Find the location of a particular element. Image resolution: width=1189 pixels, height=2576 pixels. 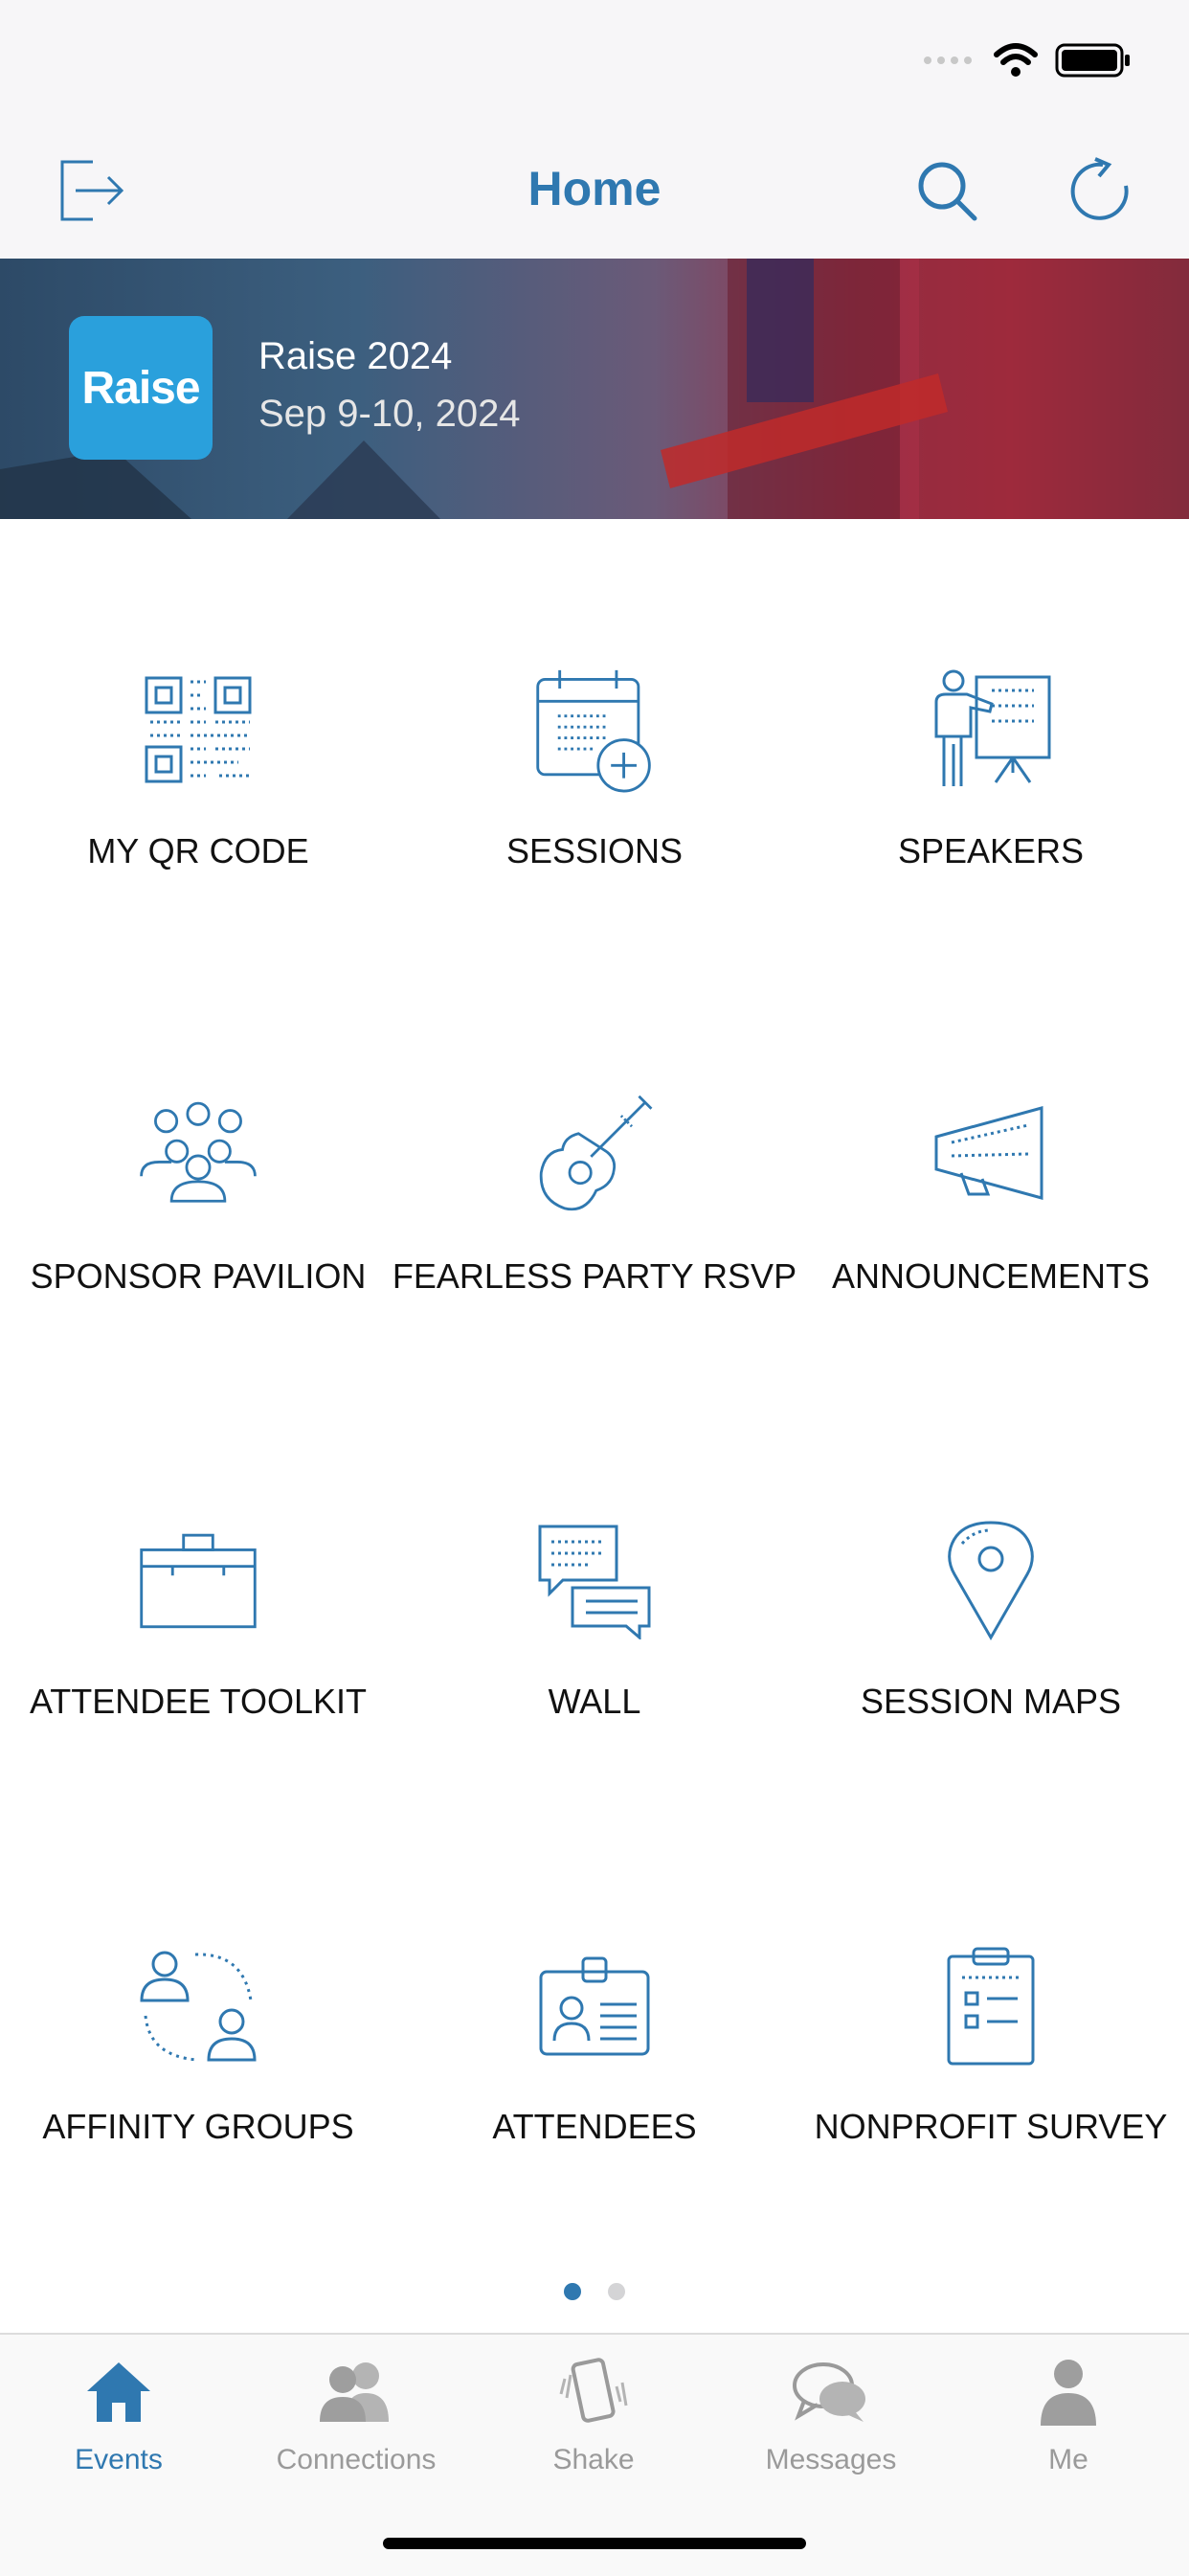

tile-my-qr-code: MY QR CODE is located at coordinates (198, 731).